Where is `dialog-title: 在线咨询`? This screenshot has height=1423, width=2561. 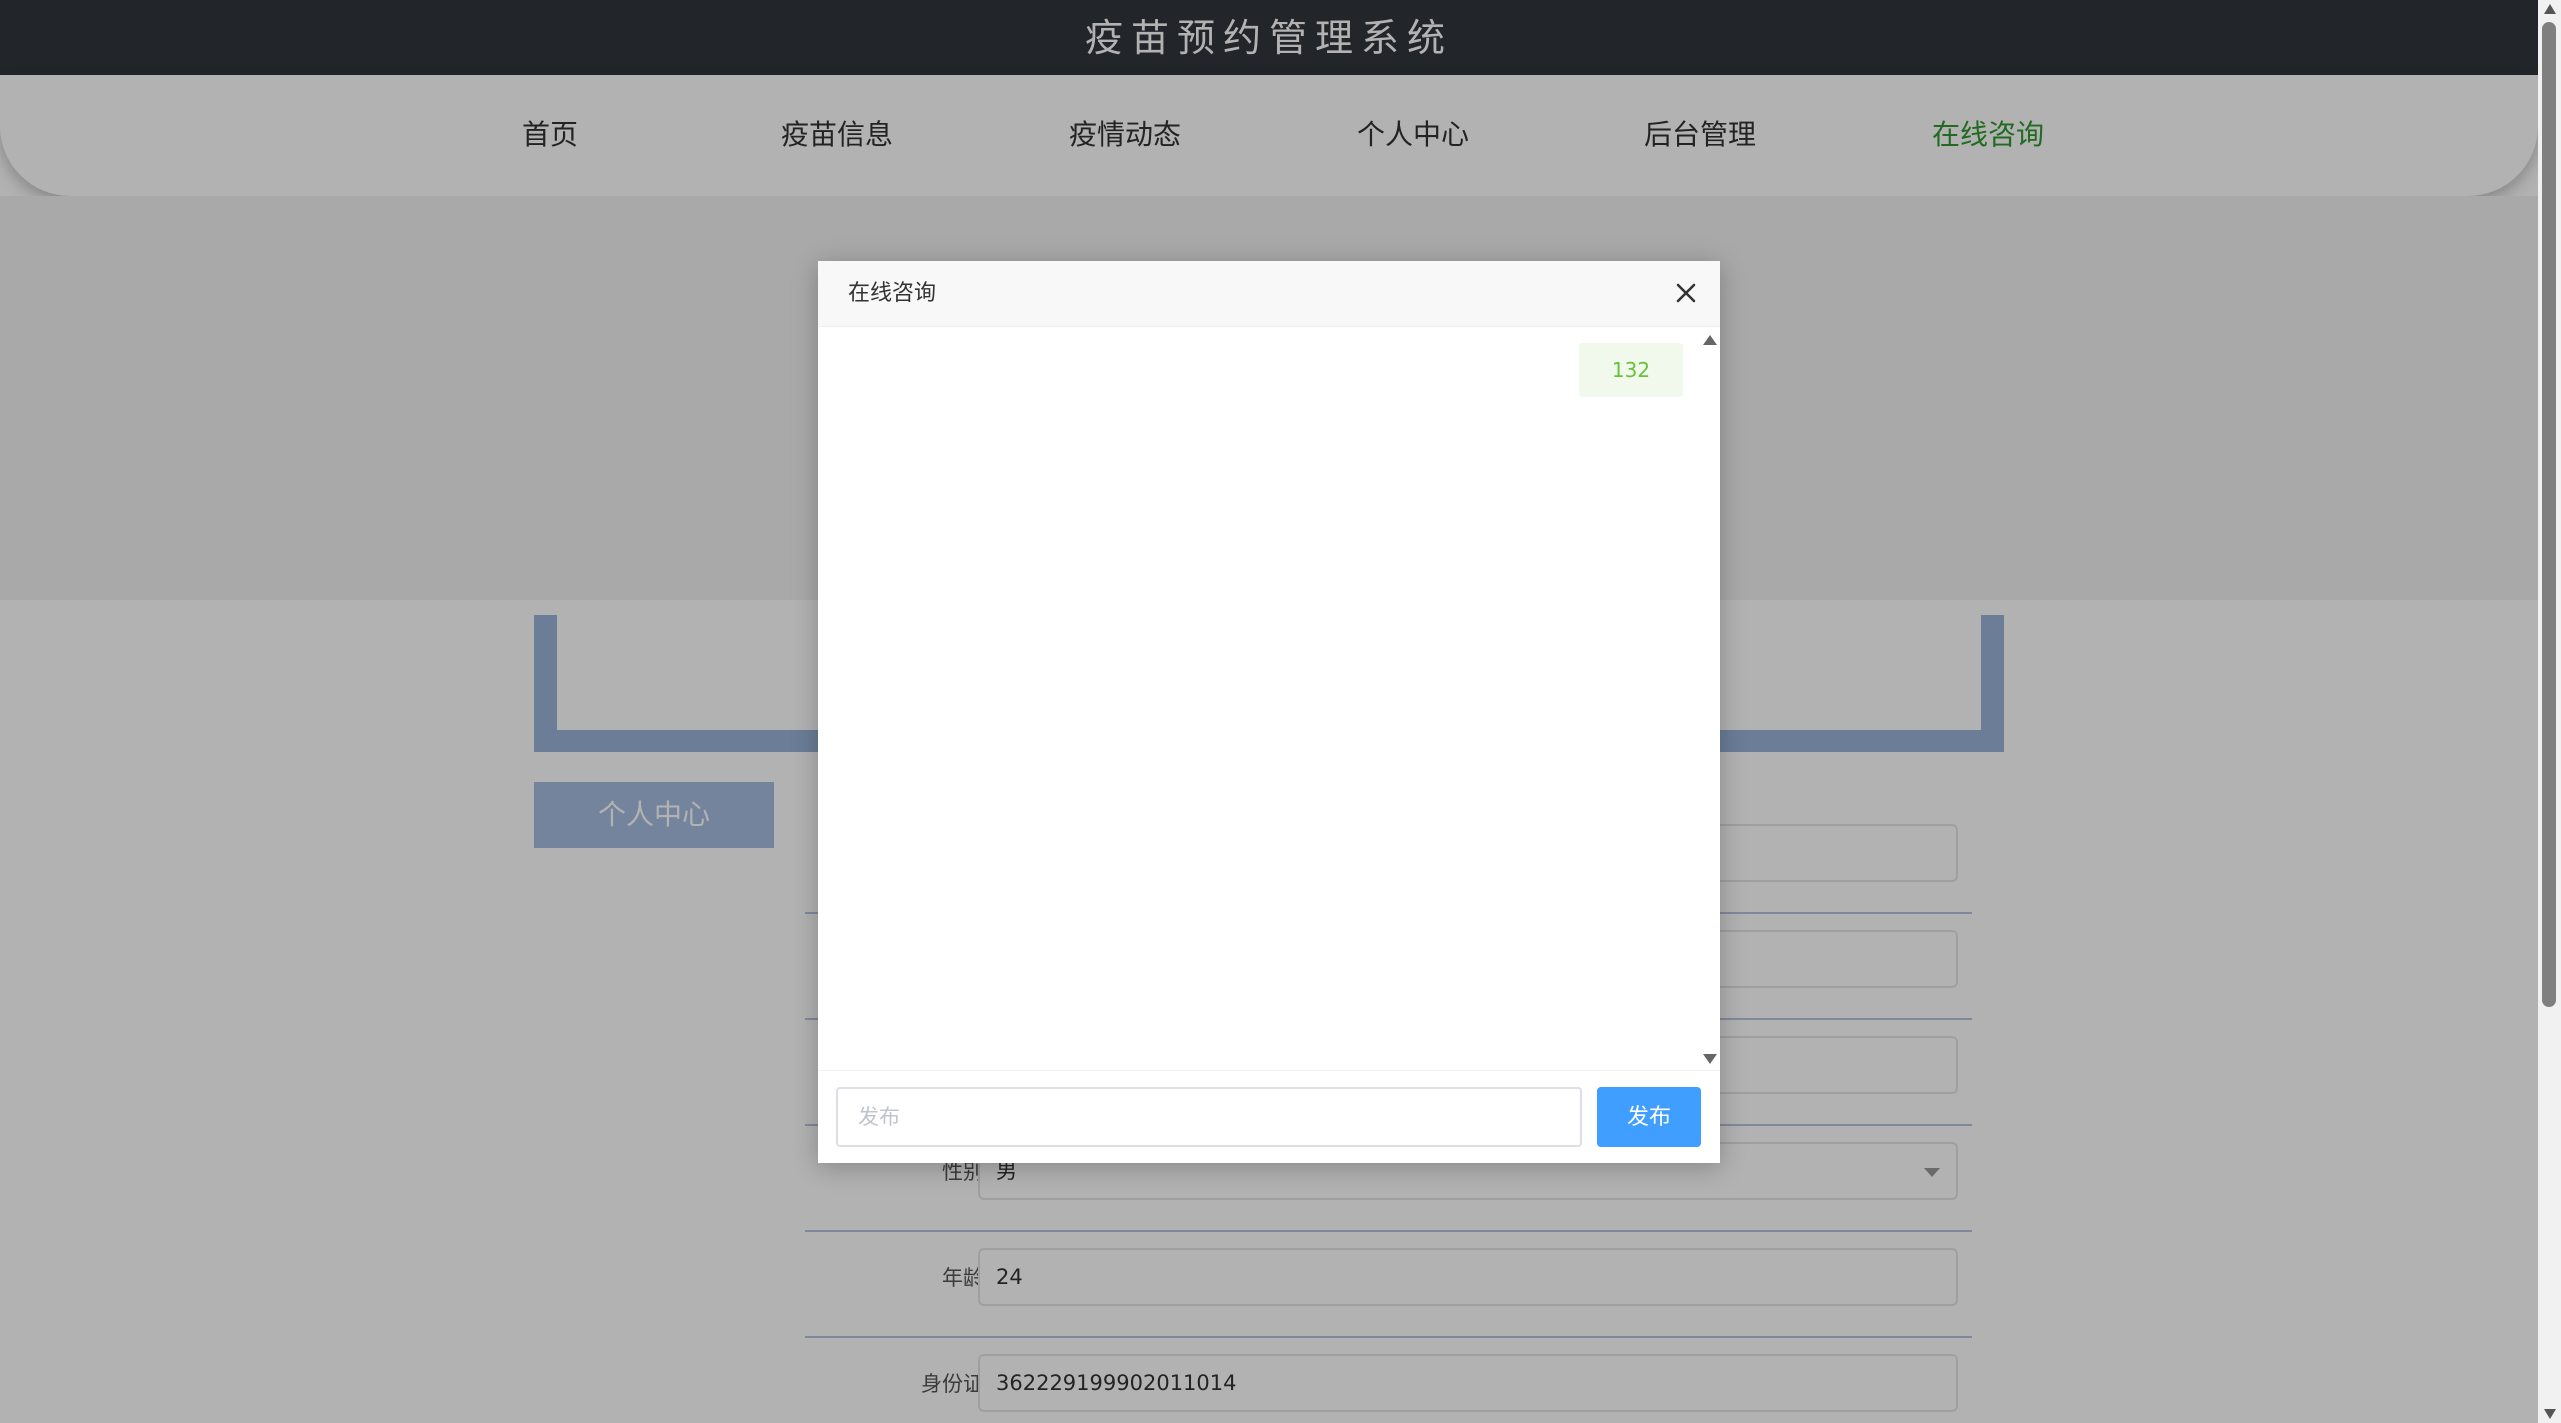
dialog-title: 在线咨询 is located at coordinates (892, 293).